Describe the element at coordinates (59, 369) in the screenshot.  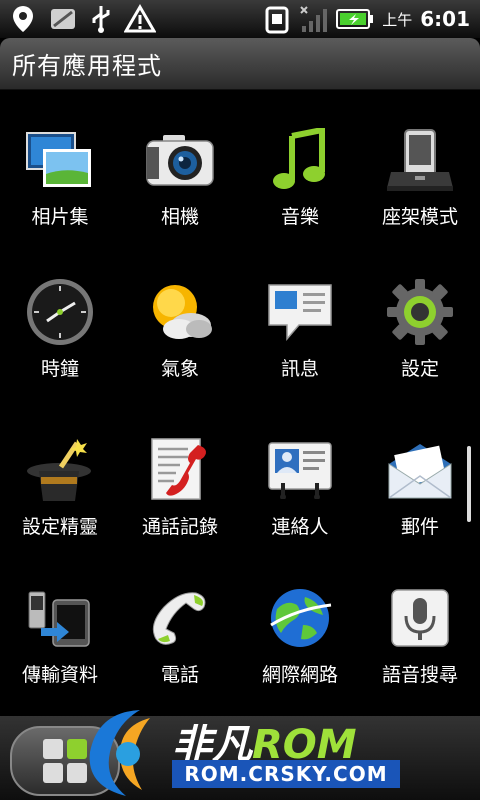
I see `app-label: 時鐘` at that location.